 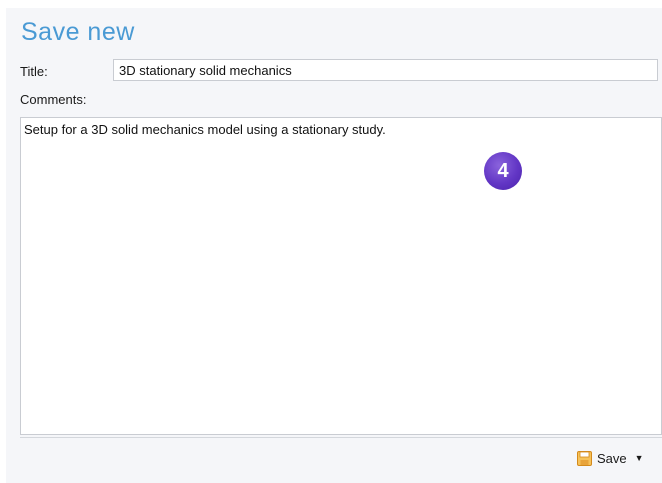 What do you see at coordinates (34, 71) in the screenshot?
I see `title-label: Title:` at bounding box center [34, 71].